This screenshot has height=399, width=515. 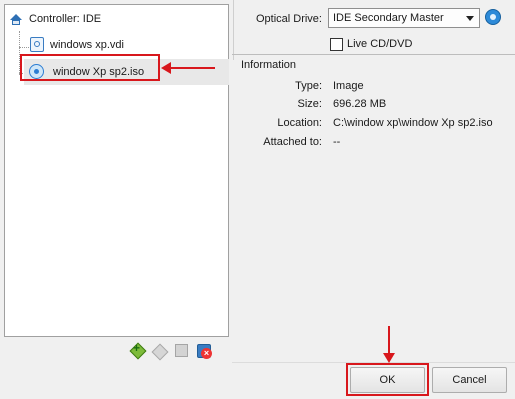 What do you see at coordinates (470, 18) in the screenshot?
I see `chevron-down-icon` at bounding box center [470, 18].